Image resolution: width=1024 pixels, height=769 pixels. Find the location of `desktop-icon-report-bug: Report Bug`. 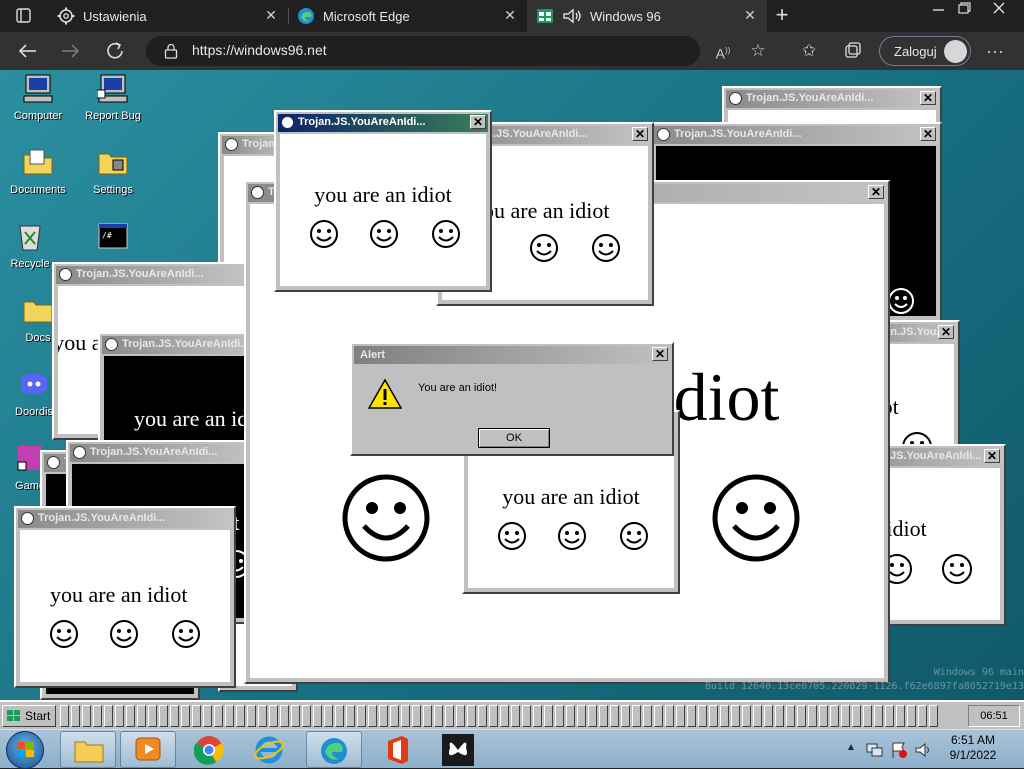

desktop-icon-report-bug: Report Bug is located at coordinates (113, 97).